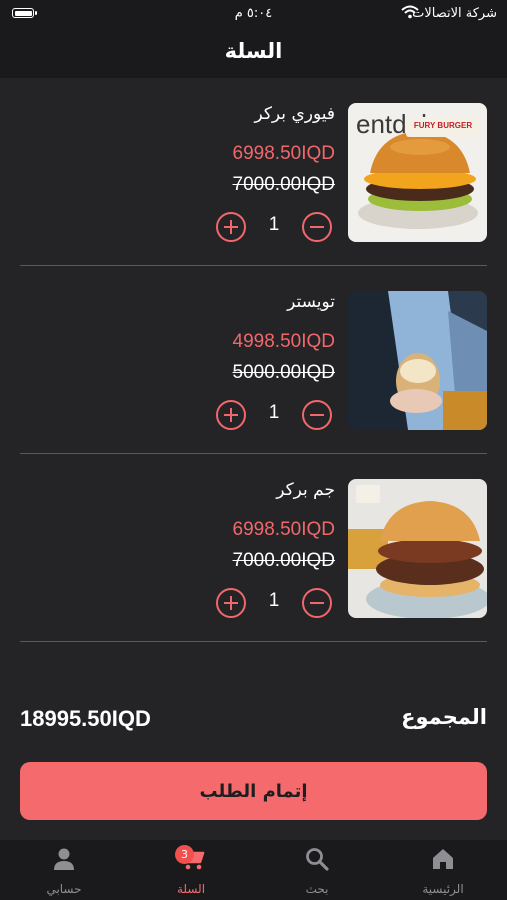 The height and width of the screenshot is (900, 507). Describe the element at coordinates (294, 114) in the screenshot. I see `item-name: فيوري بركر` at that location.